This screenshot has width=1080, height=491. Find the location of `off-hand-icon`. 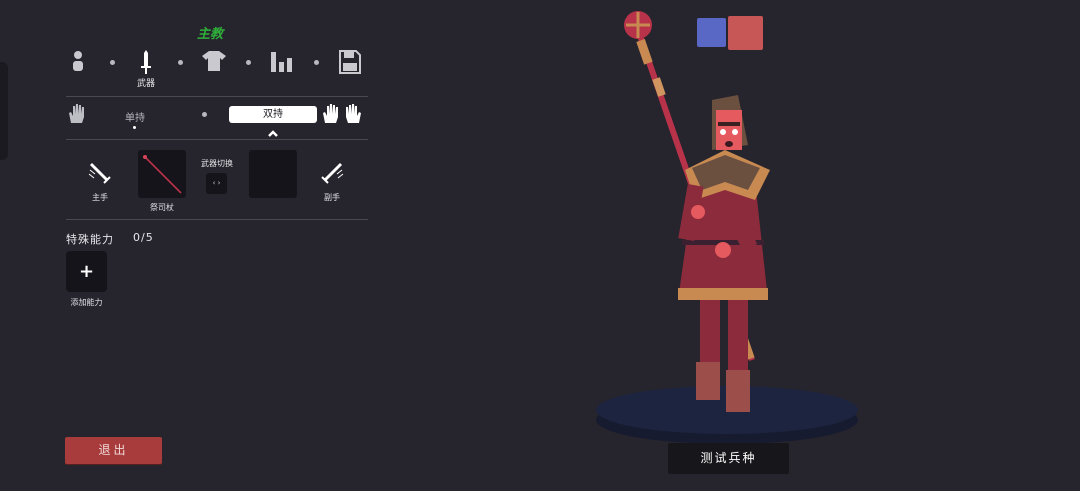

off-hand-icon is located at coordinates (332, 175).